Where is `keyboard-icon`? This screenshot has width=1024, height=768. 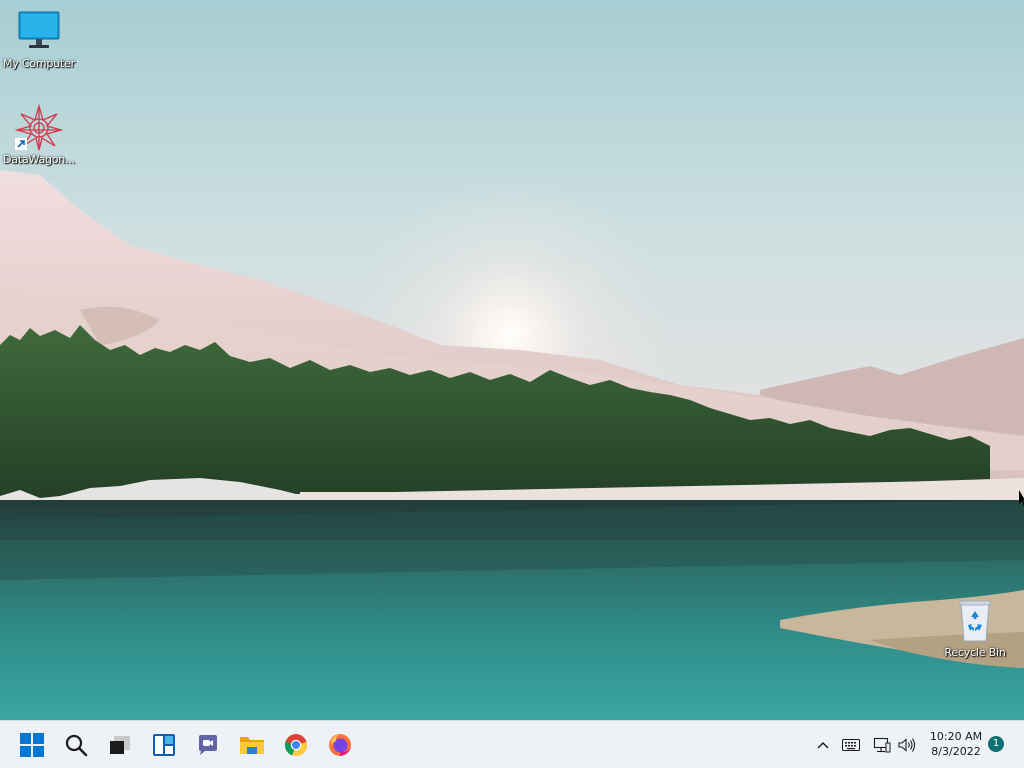
keyboard-icon is located at coordinates (851, 745).